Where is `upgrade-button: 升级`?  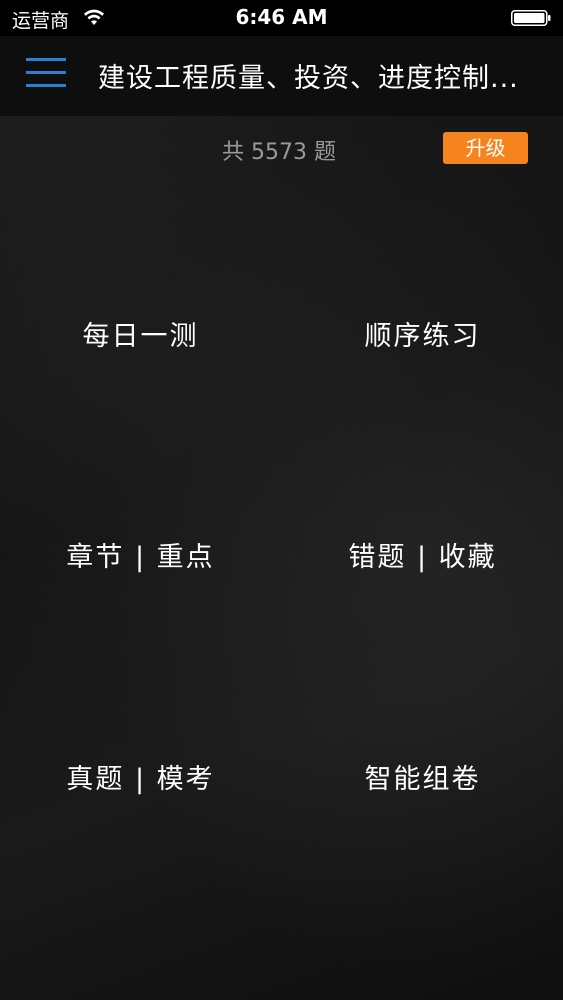
upgrade-button: 升级 is located at coordinates (485, 148).